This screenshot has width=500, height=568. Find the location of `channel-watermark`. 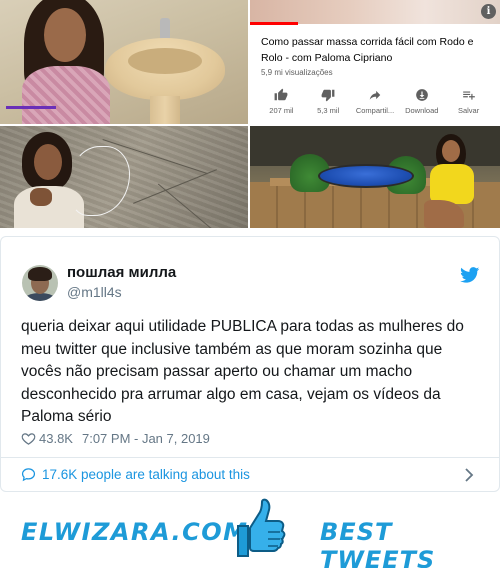

channel-watermark is located at coordinates (31, 107).